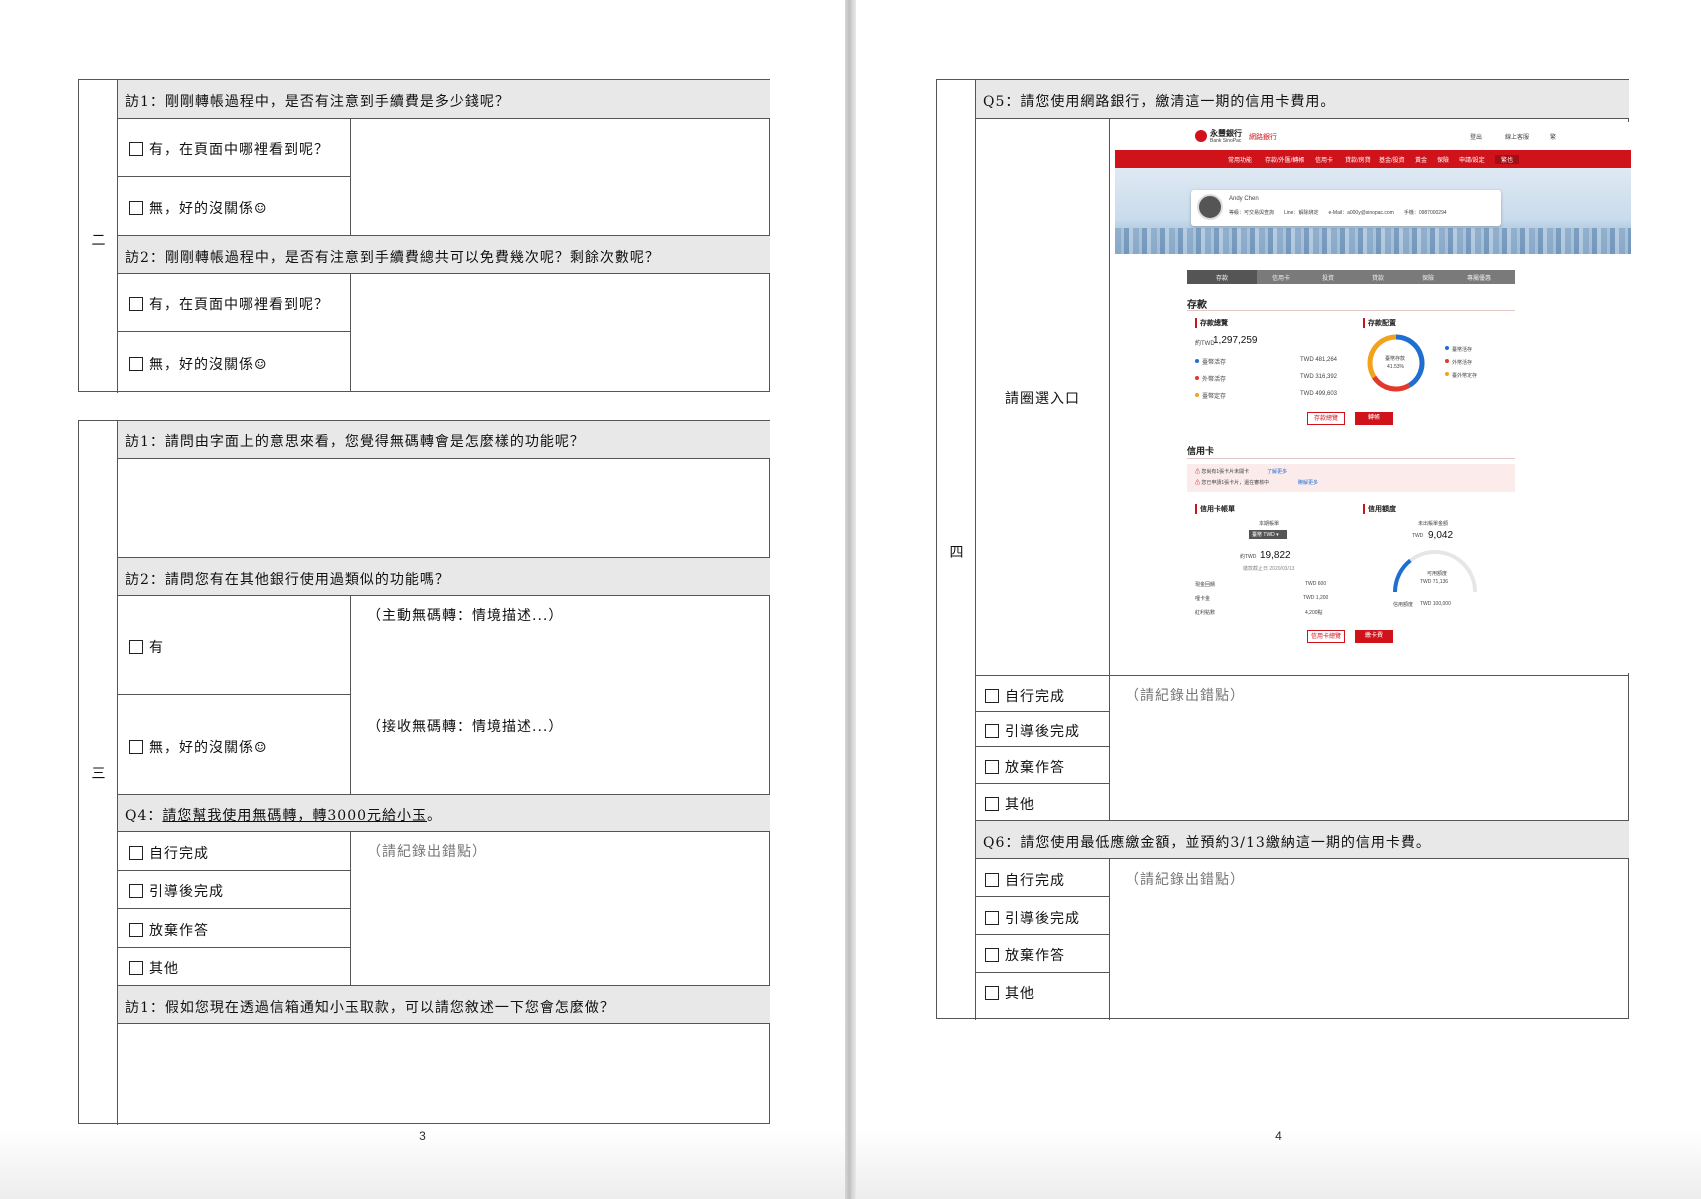 The image size is (1701, 1199). What do you see at coordinates (1277, 471) in the screenshot?
I see `card-alert-link: 了解更多` at bounding box center [1277, 471].